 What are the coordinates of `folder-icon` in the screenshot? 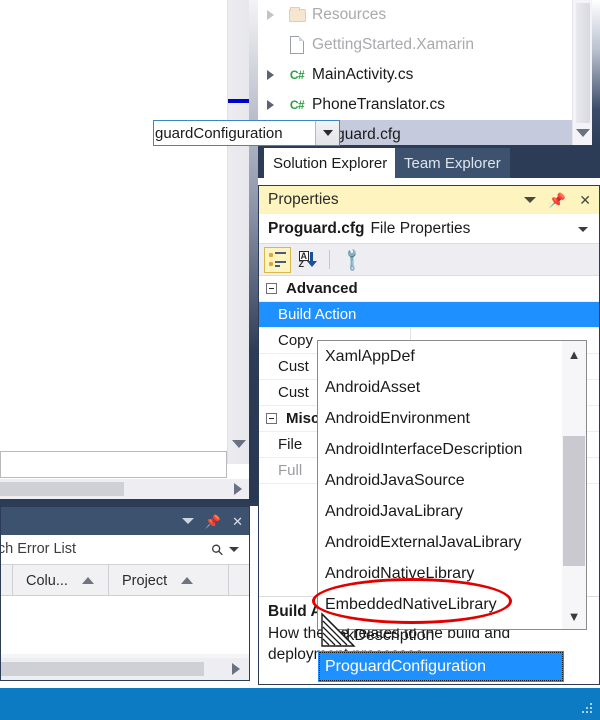 It's located at (297, 14).